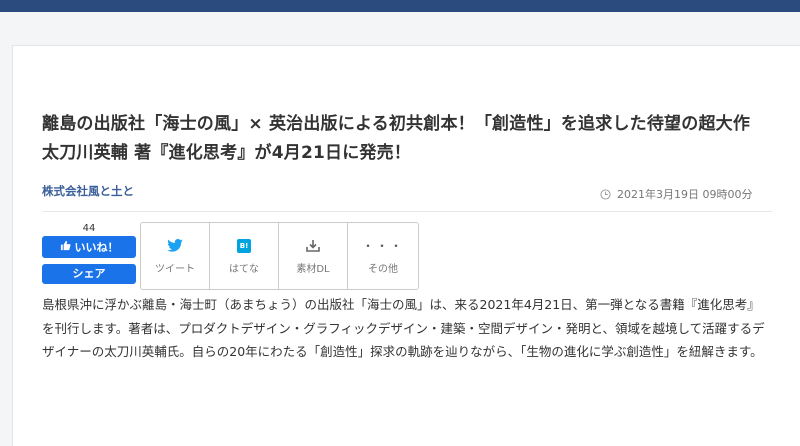  I want to click on publish-date-text: 2021年3月19日 09時00分, so click(685, 194).